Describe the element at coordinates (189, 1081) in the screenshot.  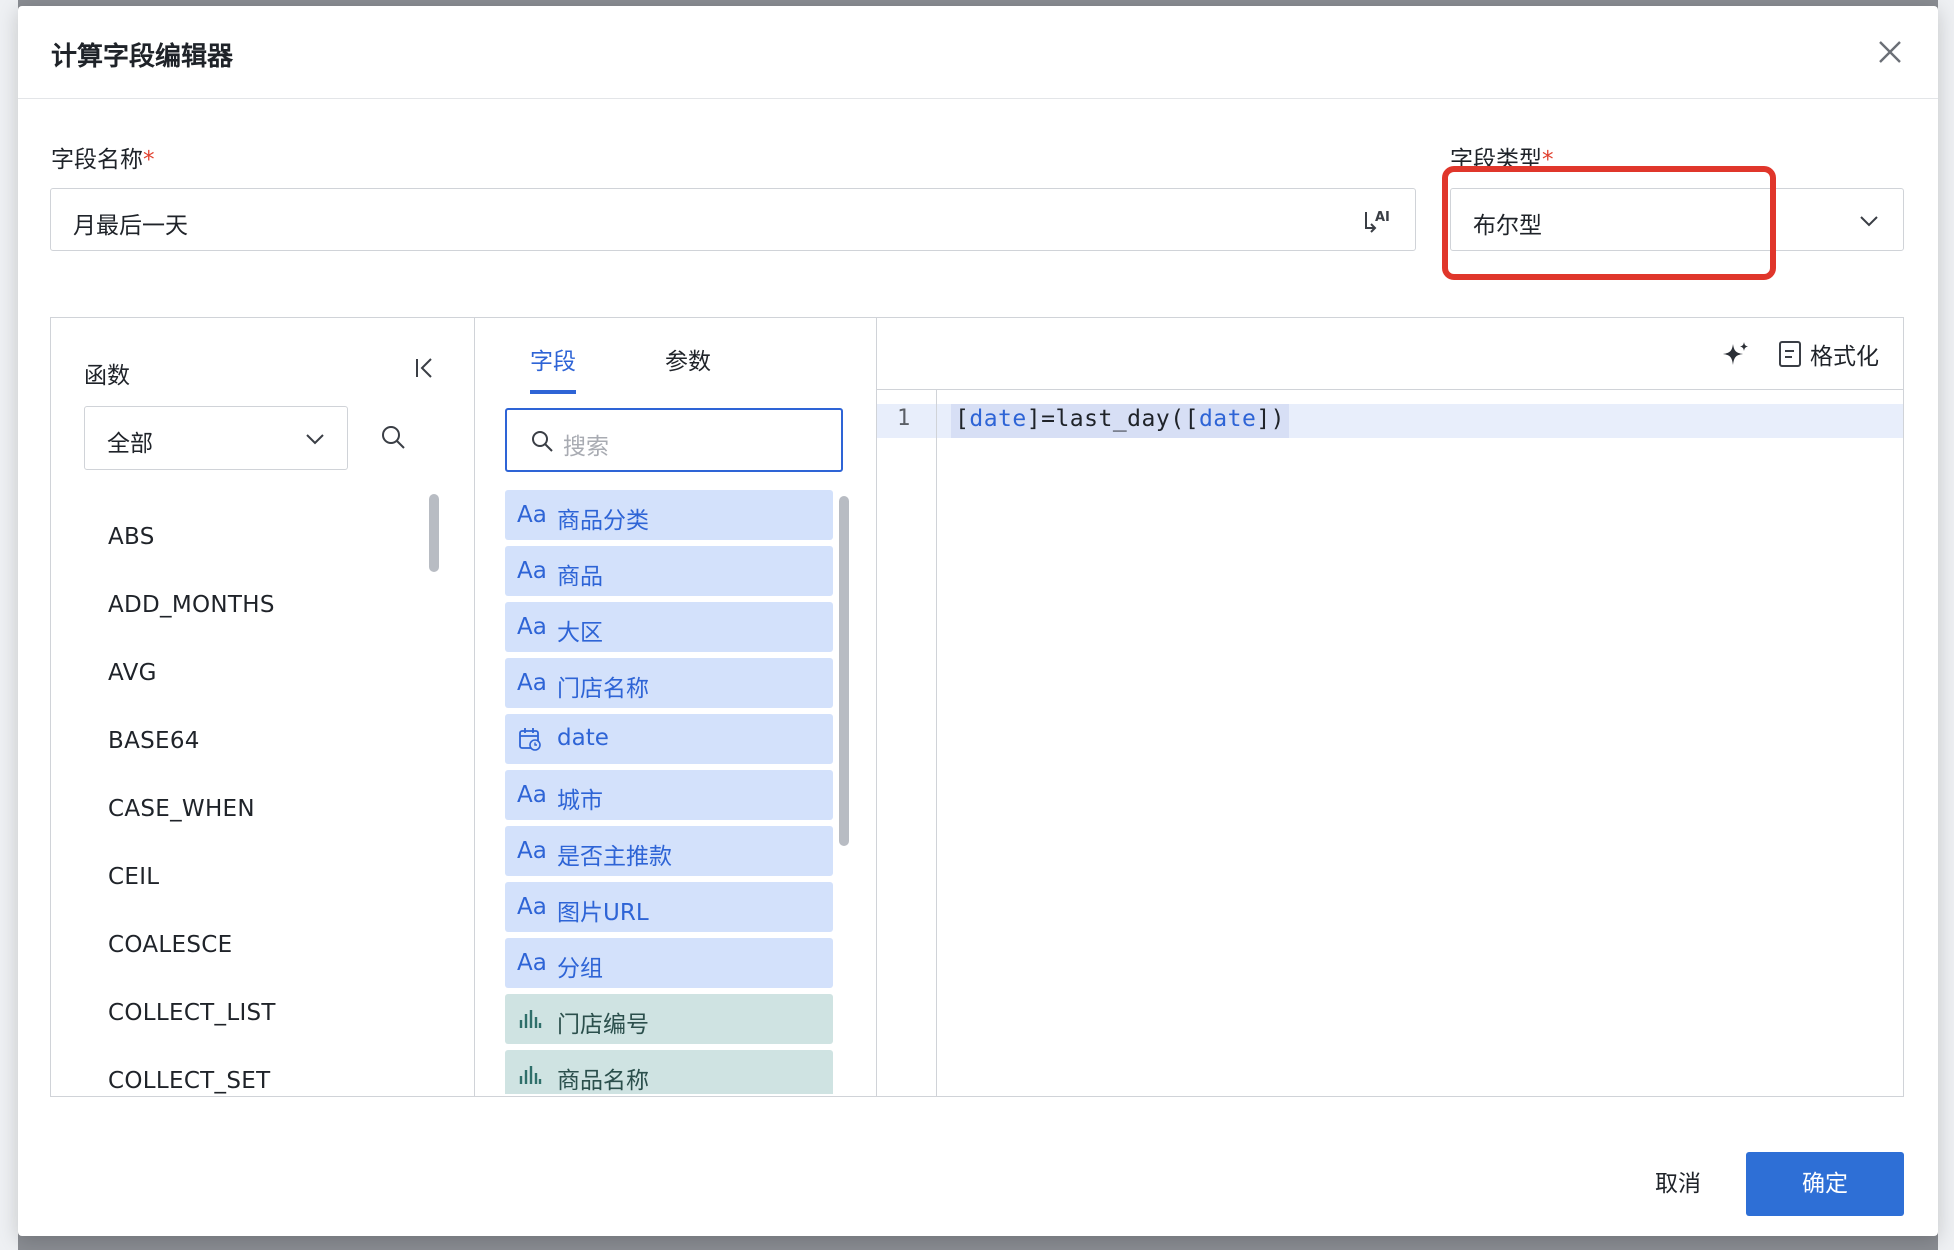
I see `function-item: COLLECT_SET` at that location.